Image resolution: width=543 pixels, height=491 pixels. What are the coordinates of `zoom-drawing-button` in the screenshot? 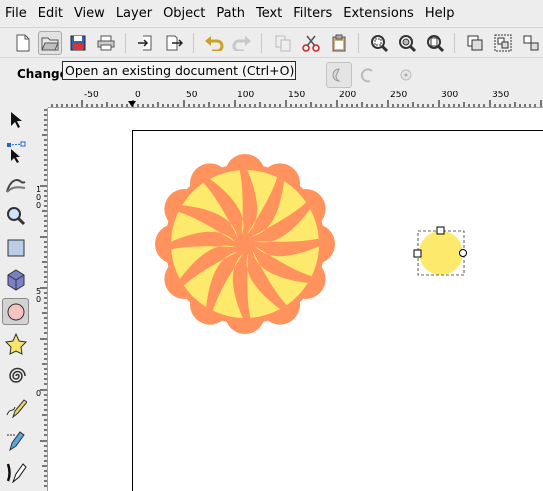 It's located at (407, 43).